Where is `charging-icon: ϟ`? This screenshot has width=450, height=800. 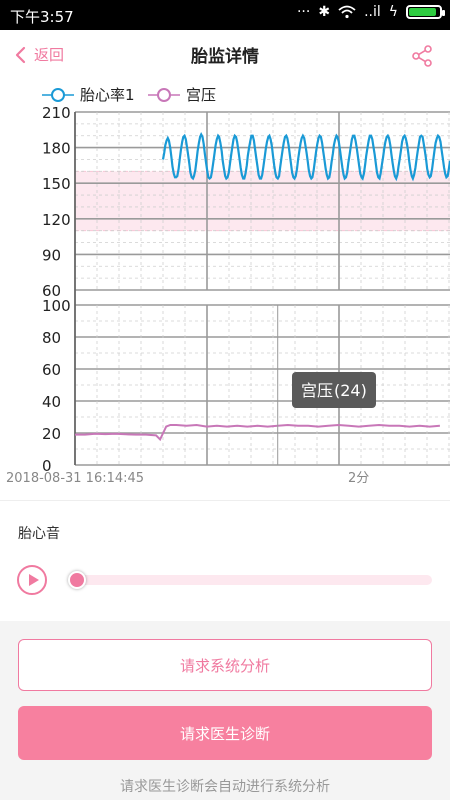 charging-icon: ϟ is located at coordinates (393, 12).